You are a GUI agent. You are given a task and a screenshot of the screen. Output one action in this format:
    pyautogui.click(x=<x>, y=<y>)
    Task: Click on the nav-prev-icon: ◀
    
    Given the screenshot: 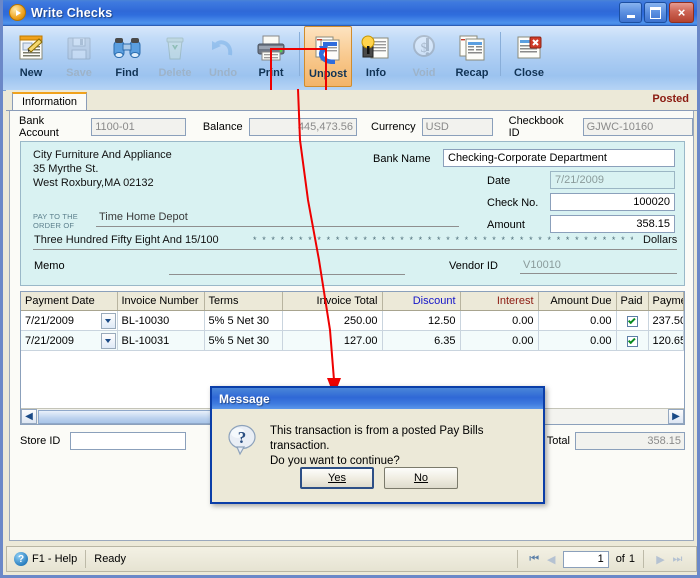 What is the action you would take?
    pyautogui.click(x=551, y=559)
    